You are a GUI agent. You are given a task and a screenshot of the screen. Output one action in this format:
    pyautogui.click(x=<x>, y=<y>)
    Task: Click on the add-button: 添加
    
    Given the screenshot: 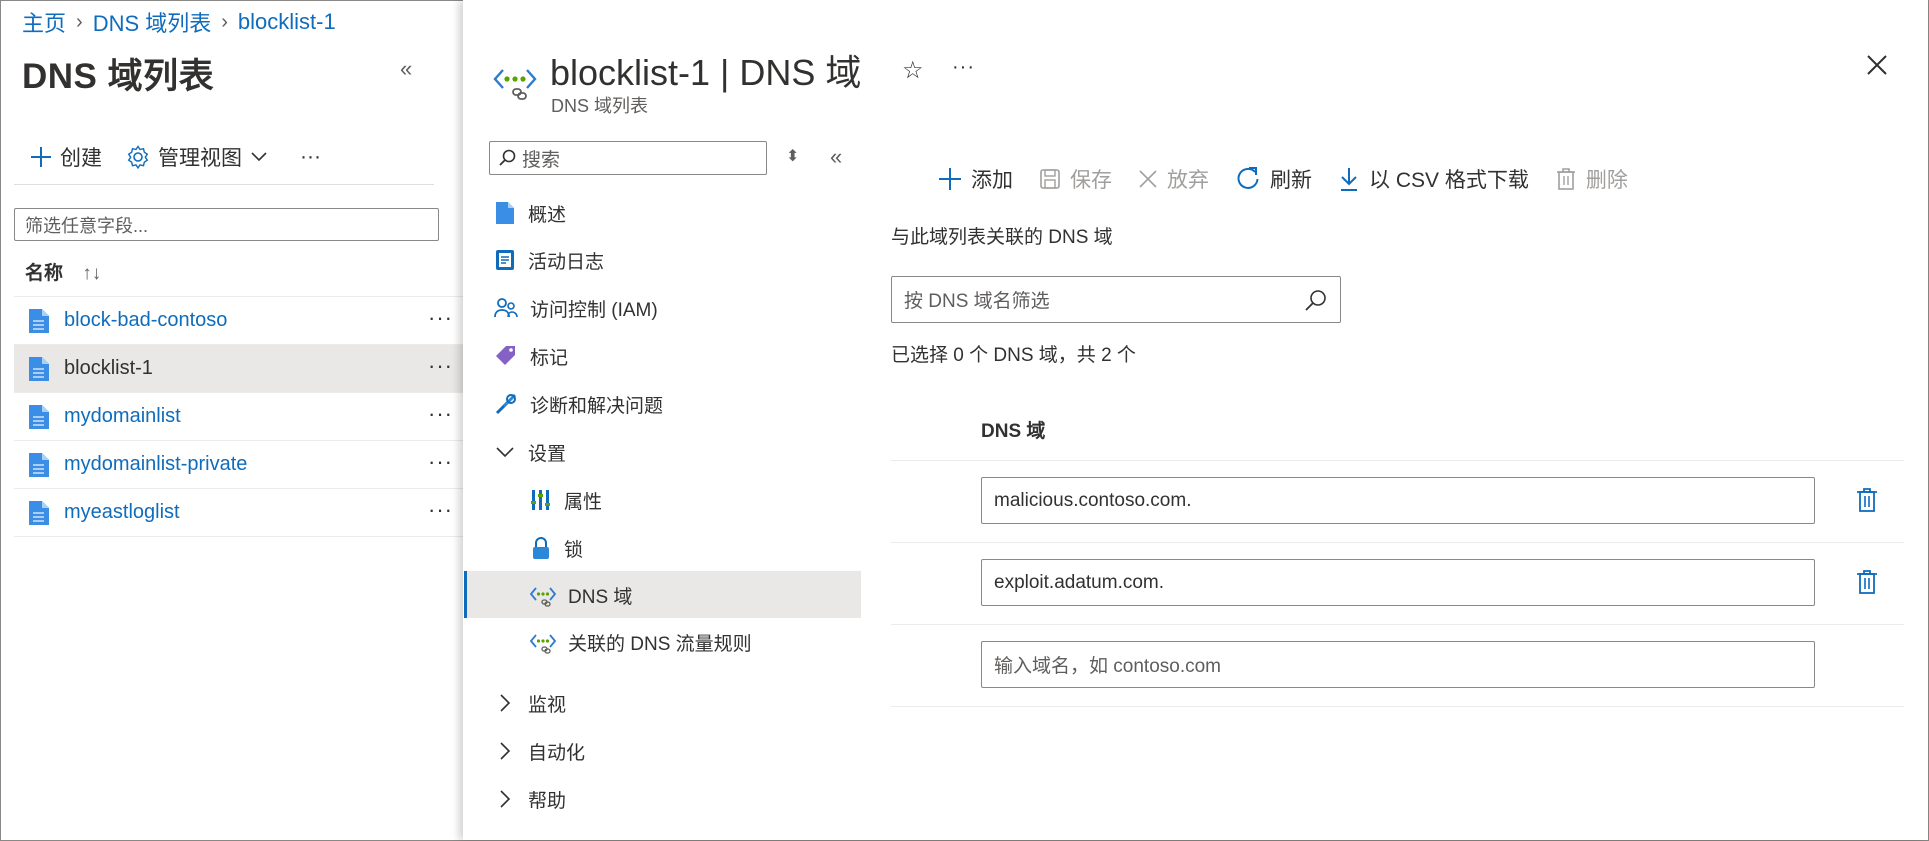 What is the action you would take?
    pyautogui.click(x=975, y=179)
    